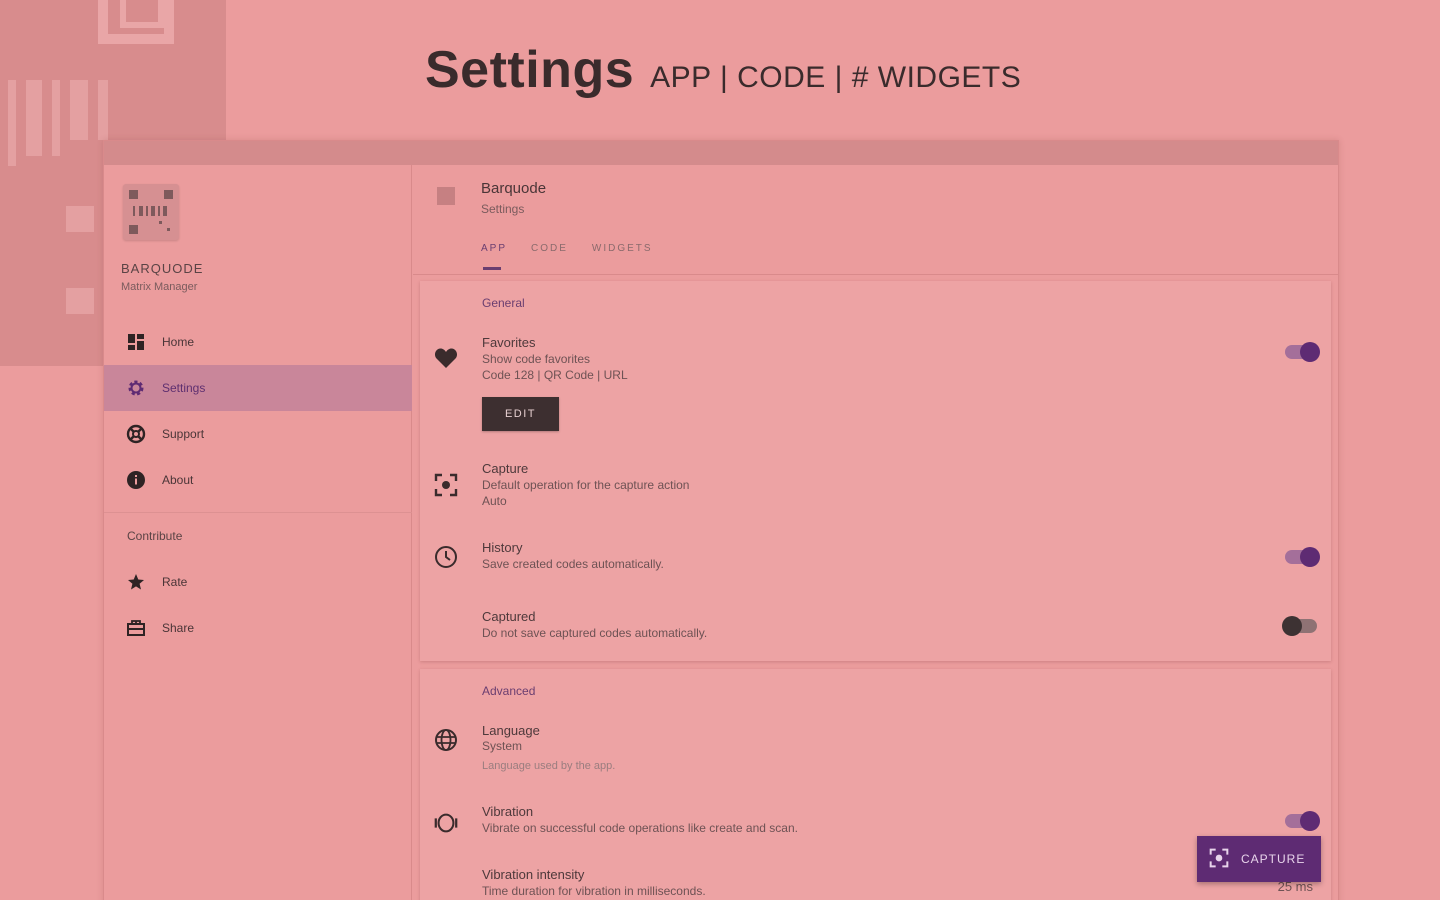 This screenshot has width=1440, height=900. What do you see at coordinates (183, 434) in the screenshot?
I see `sidebar-item-label: Support` at bounding box center [183, 434].